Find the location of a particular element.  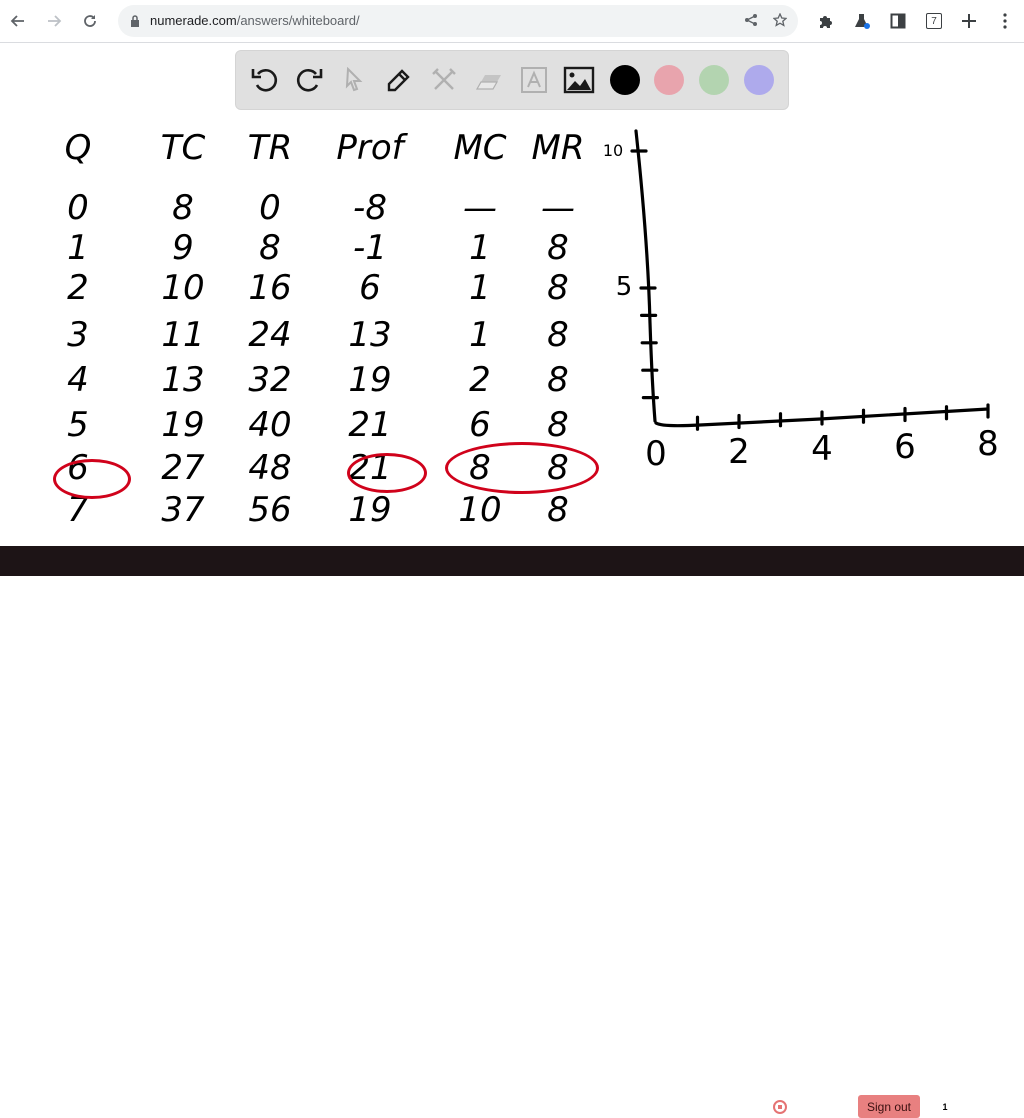

menu-icon is located at coordinates (1005, 21).